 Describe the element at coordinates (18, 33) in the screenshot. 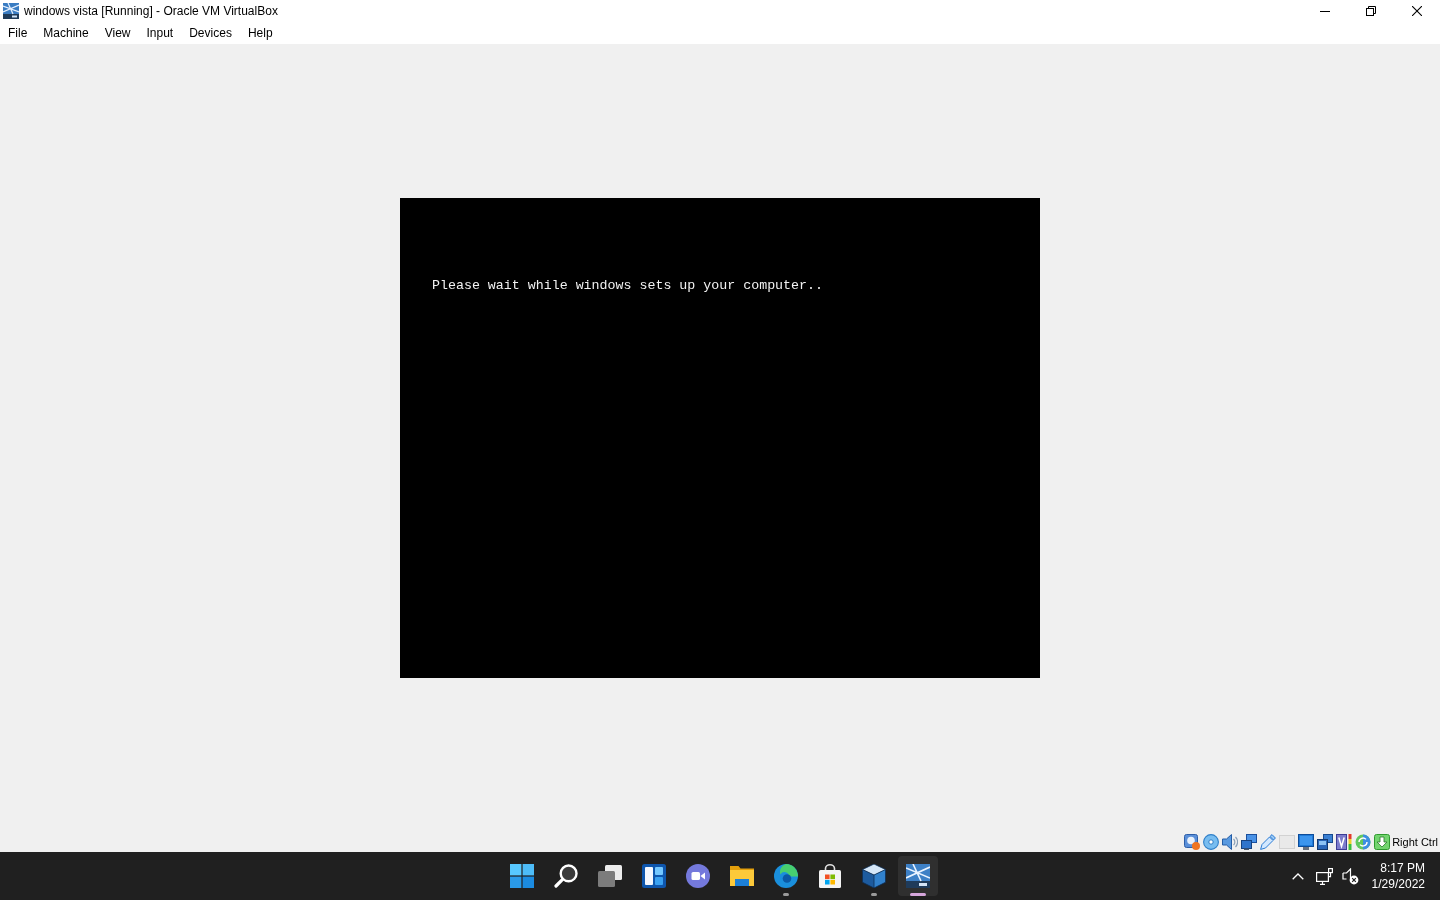

I see `menu-item: File` at that location.